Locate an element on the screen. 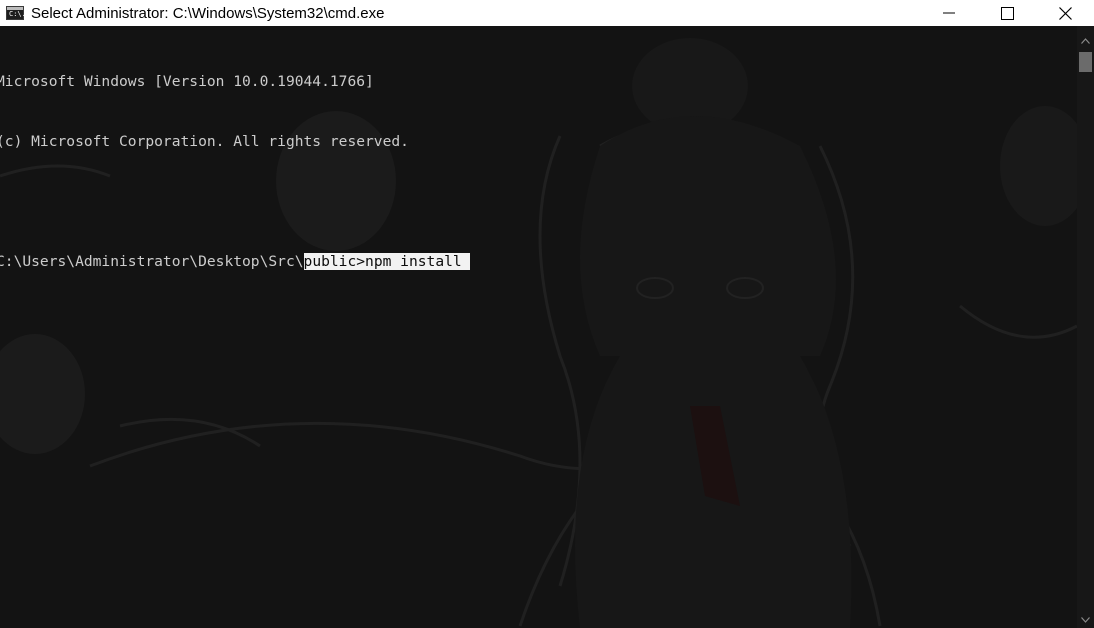 This screenshot has width=1094, height=628. minimize-button is located at coordinates (949, 13).